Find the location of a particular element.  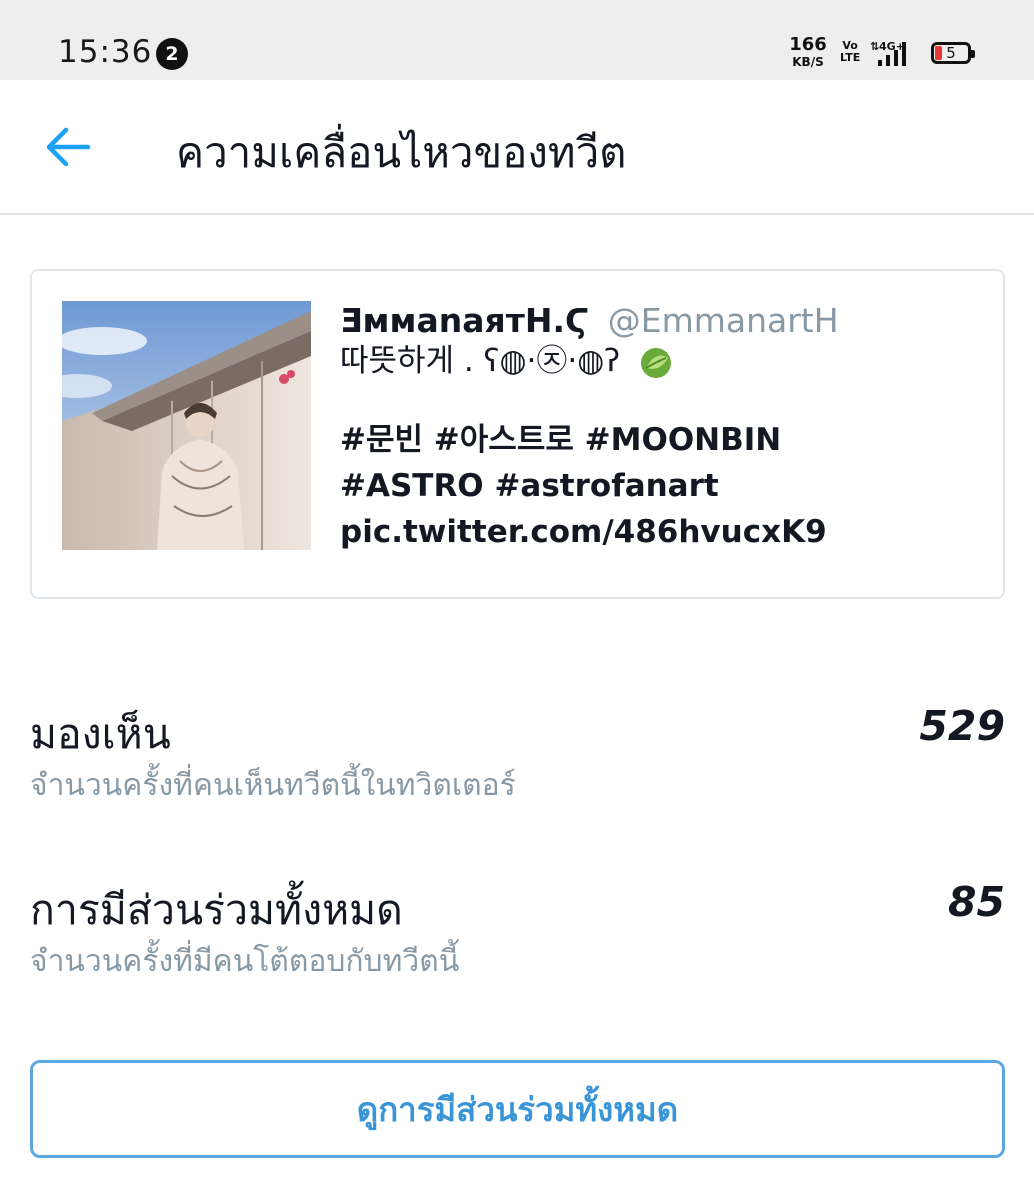

author-handle: @EmmanartH is located at coordinates (723, 320).